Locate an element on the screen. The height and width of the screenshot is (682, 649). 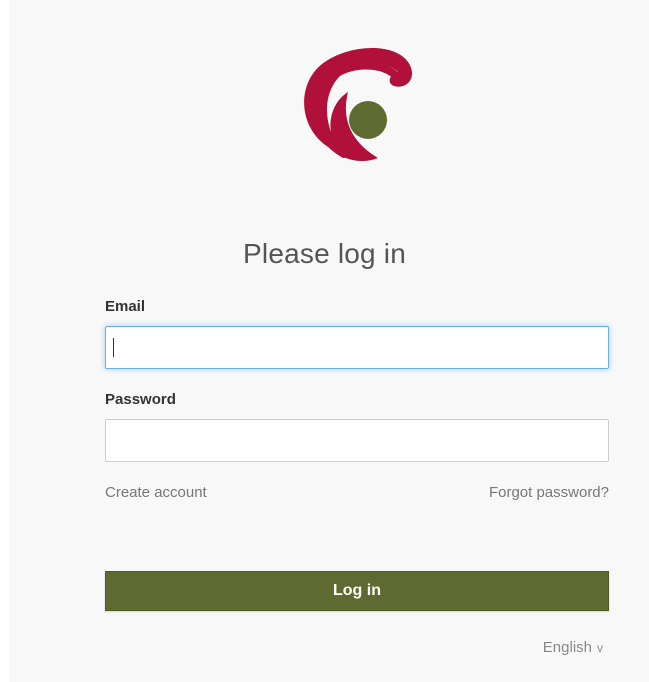
email-label: Email is located at coordinates (125, 306).